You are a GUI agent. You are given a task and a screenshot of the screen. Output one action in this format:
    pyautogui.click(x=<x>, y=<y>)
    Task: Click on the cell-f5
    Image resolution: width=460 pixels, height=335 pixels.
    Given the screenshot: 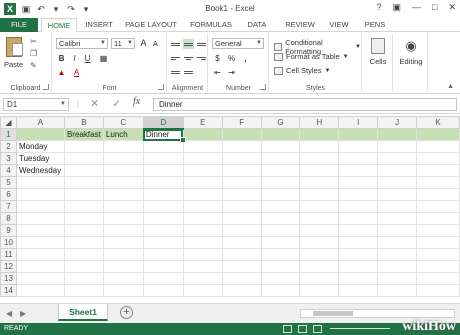 What is the action you would take?
    pyautogui.click(x=241, y=182)
    